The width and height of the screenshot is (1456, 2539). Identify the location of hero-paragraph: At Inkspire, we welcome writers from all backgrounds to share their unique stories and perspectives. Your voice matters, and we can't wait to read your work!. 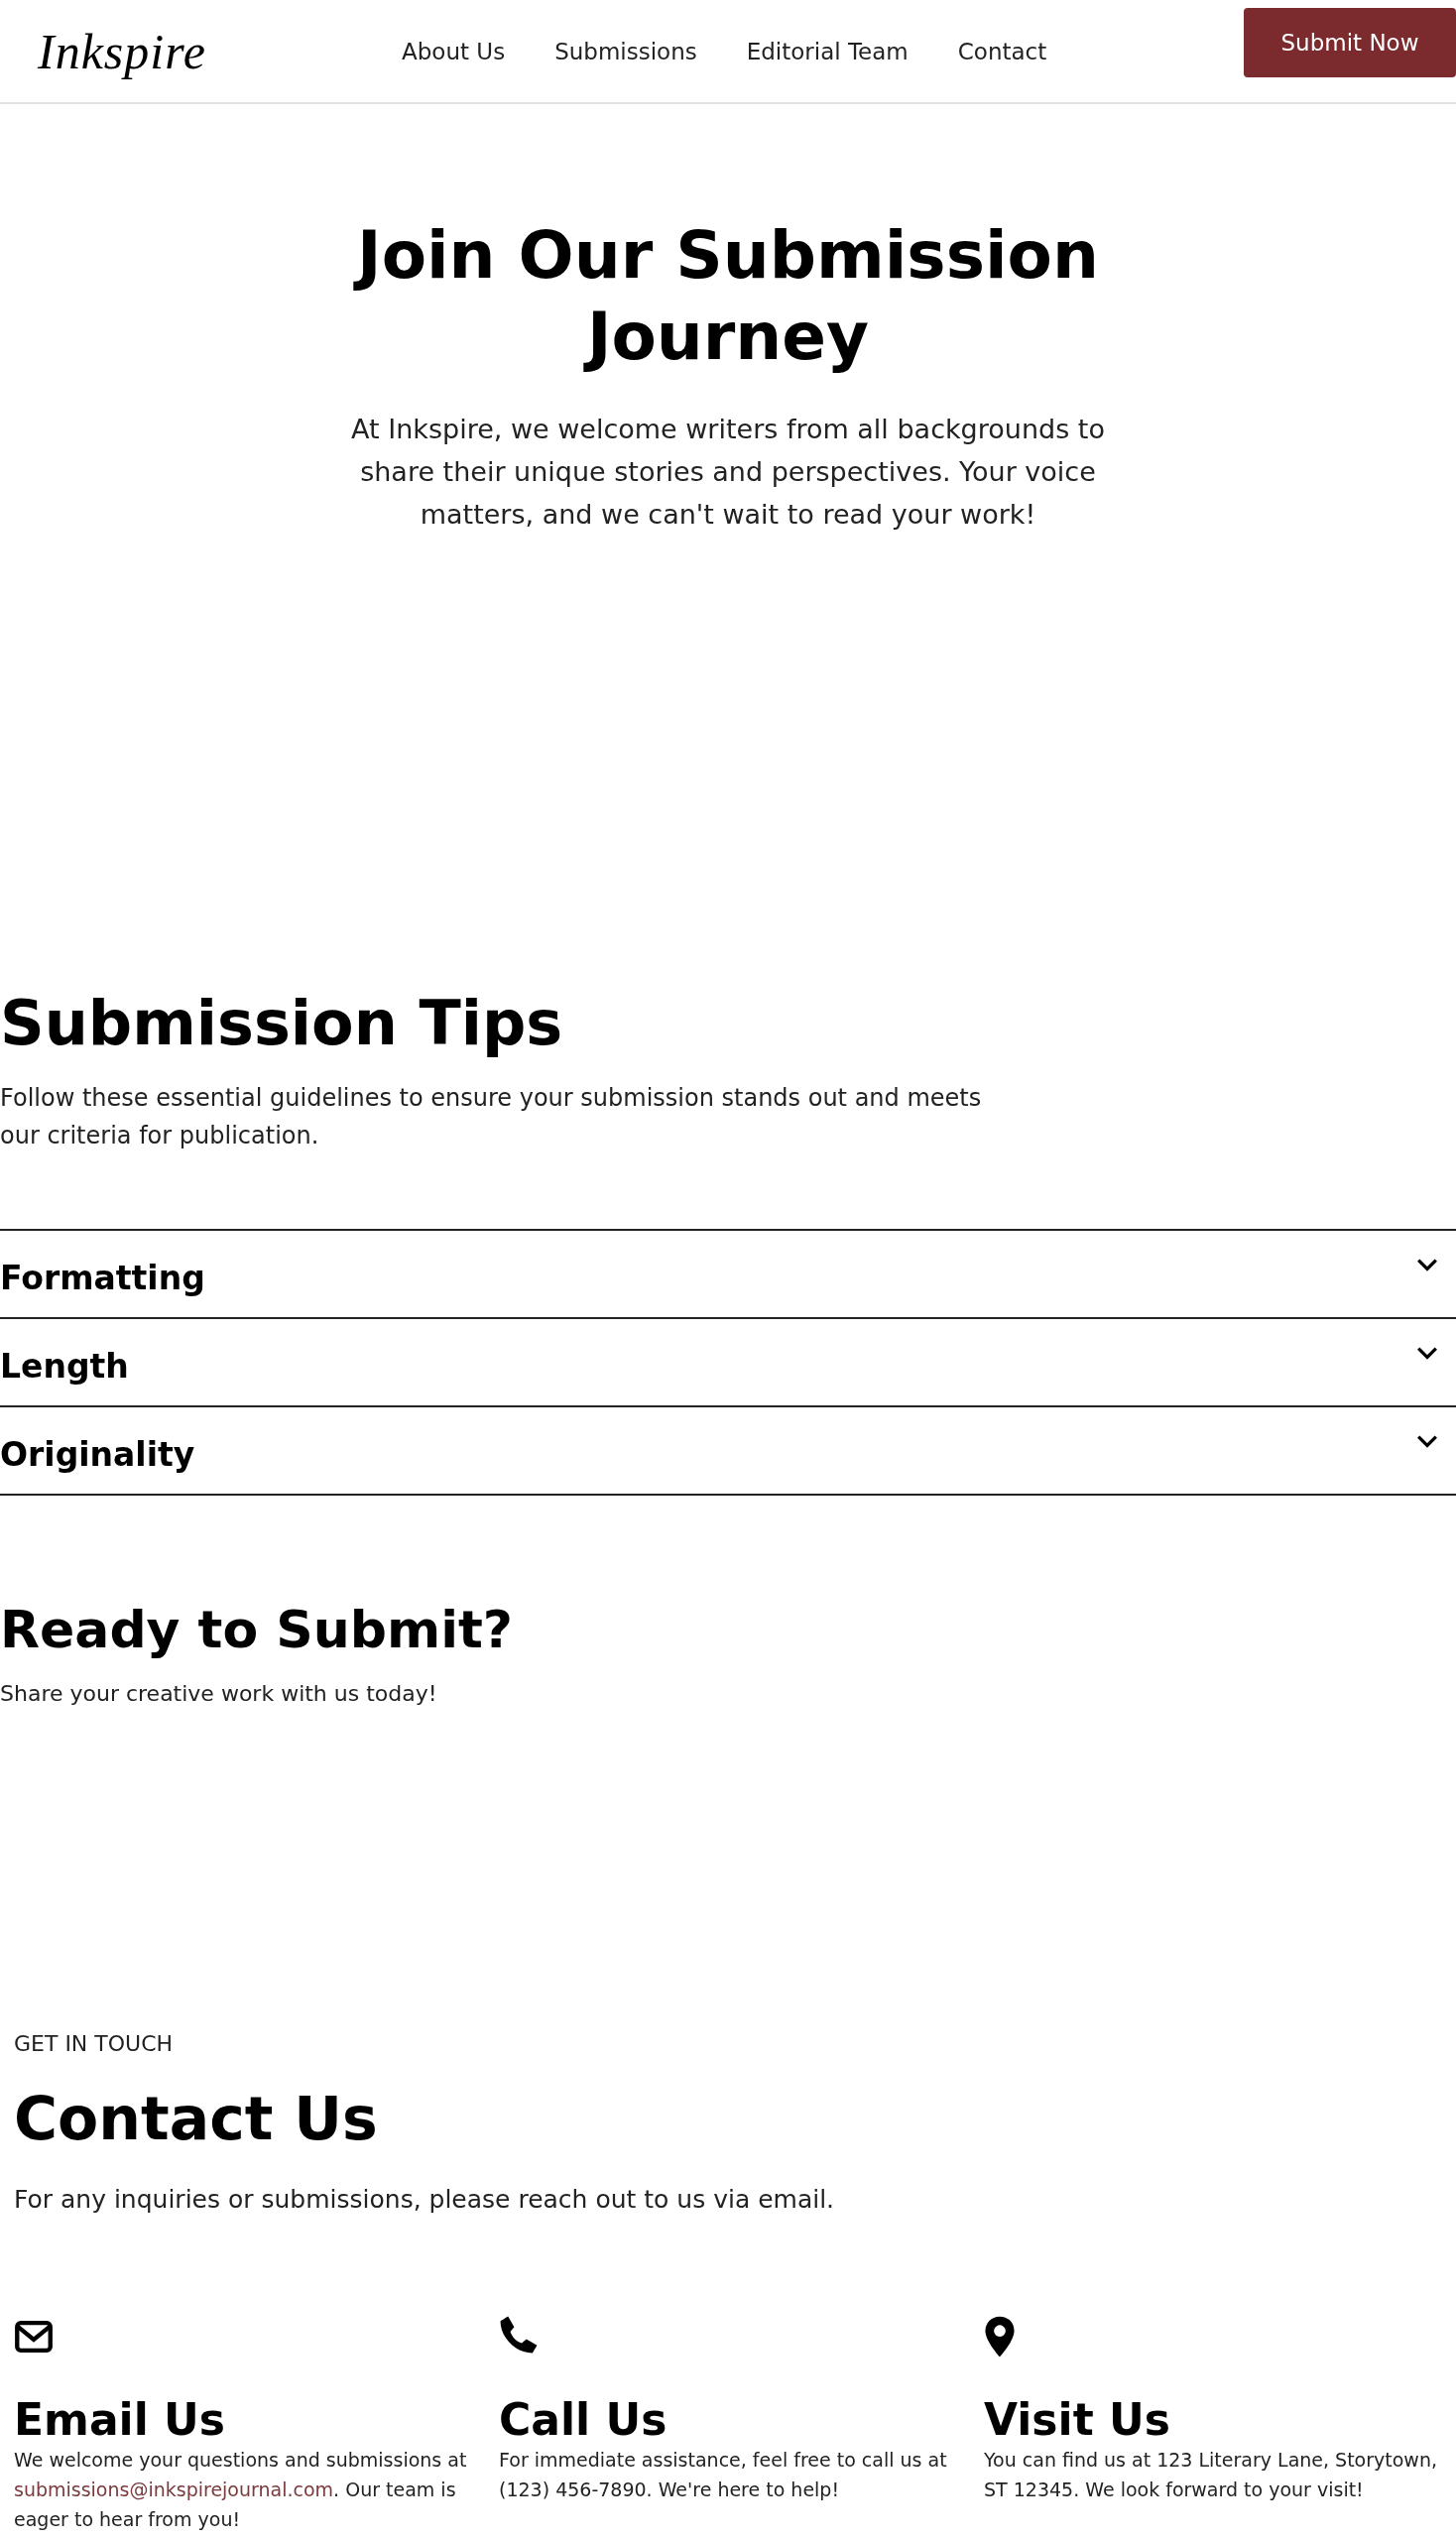
(728, 473).